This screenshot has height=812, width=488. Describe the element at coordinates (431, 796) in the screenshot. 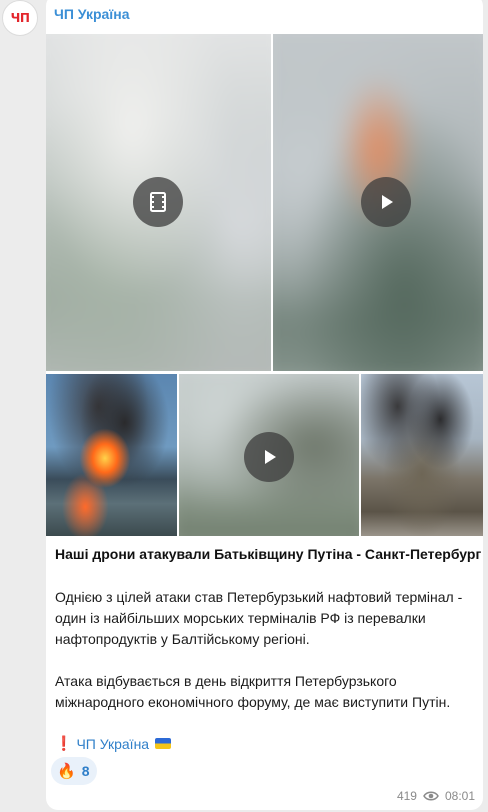

I see `eye-icon` at that location.